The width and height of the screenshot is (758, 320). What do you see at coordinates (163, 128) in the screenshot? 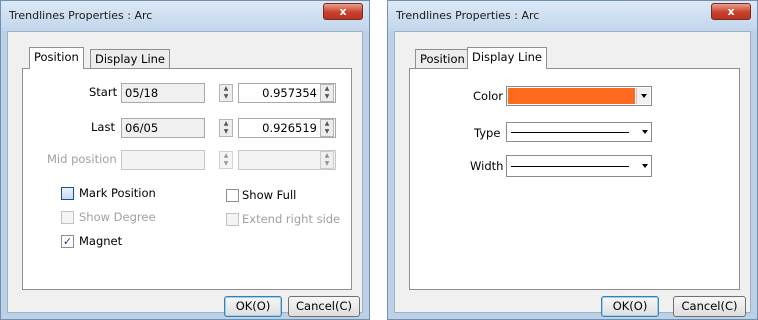
I see `last-date-field: 06/05` at bounding box center [163, 128].